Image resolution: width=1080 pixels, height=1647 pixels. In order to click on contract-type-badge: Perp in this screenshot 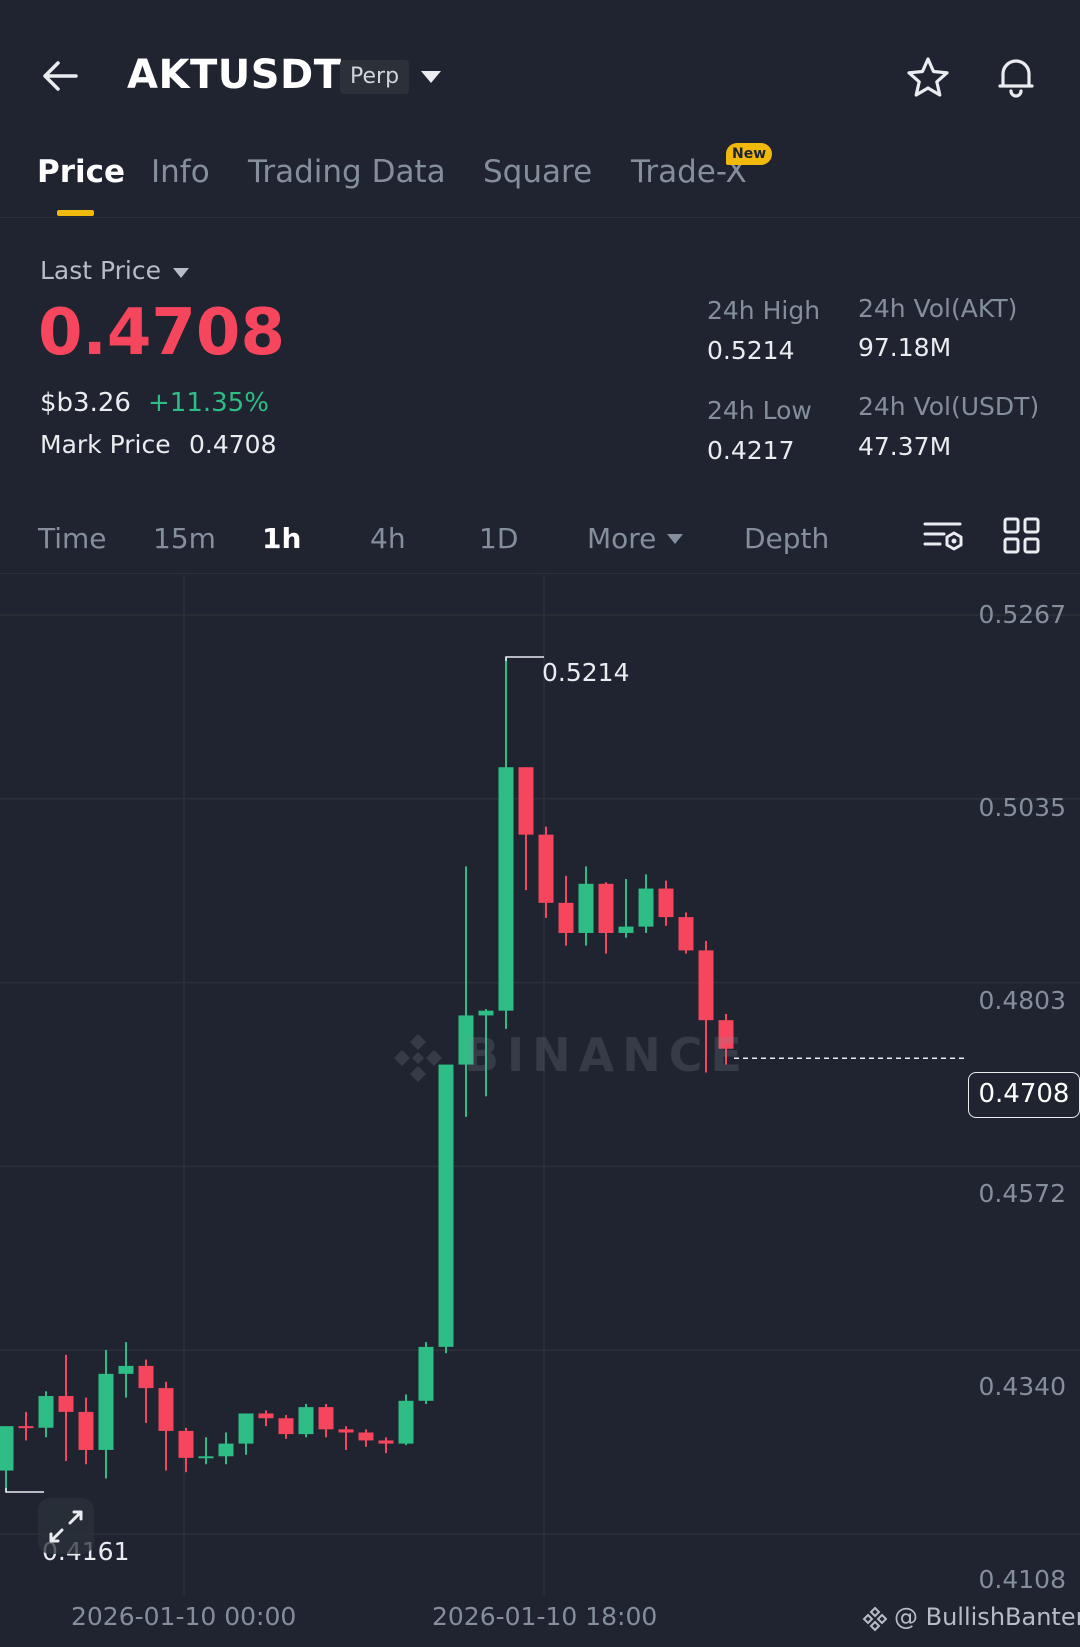, I will do `click(375, 77)`.